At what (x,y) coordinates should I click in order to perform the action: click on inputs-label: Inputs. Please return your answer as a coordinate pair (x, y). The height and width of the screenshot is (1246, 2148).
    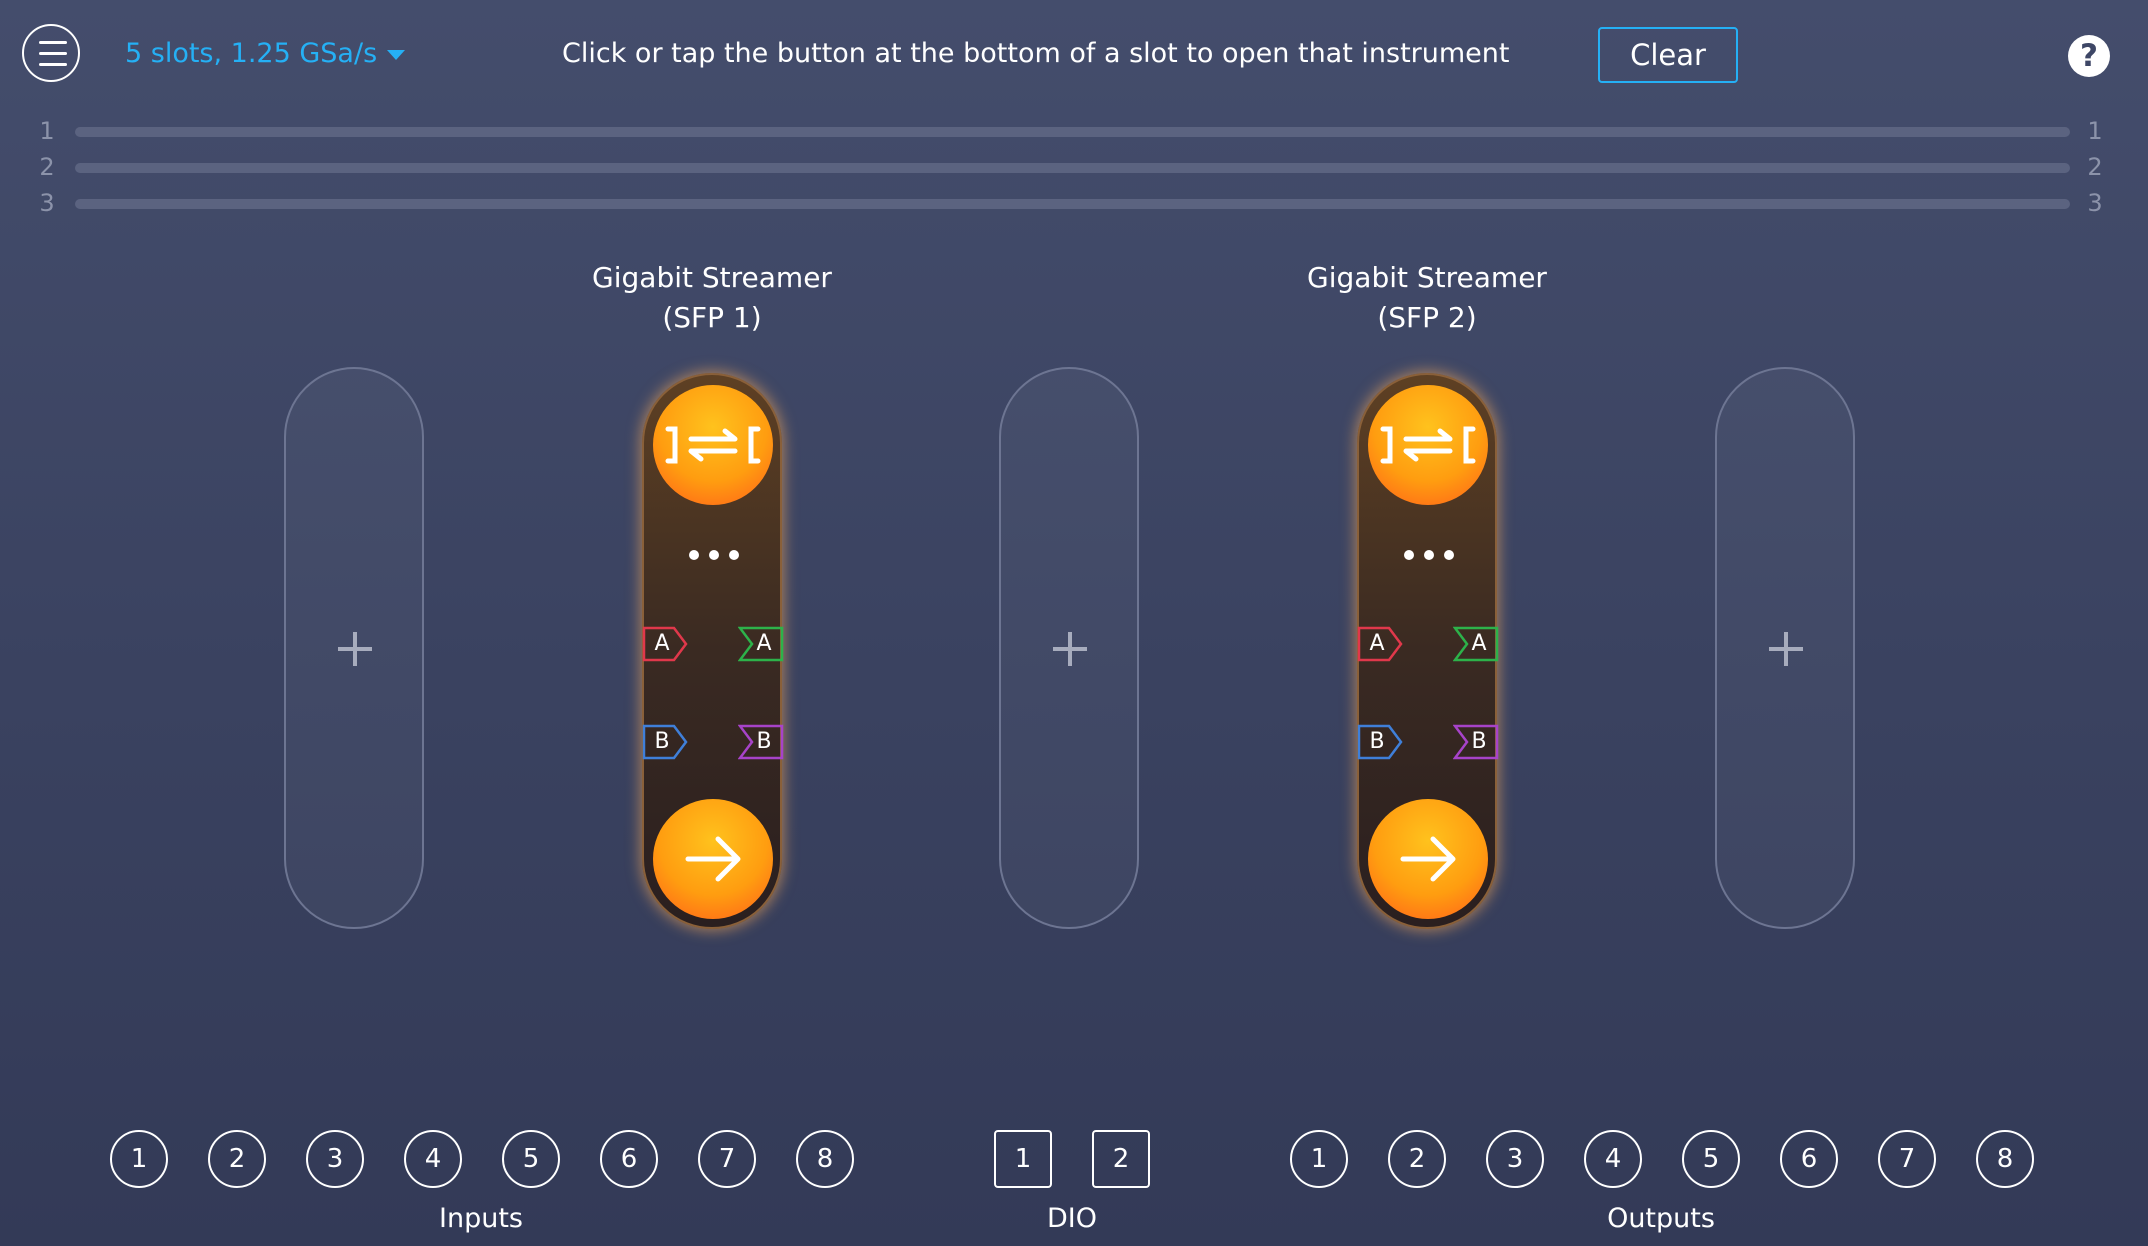
    Looking at the image, I should click on (481, 1218).